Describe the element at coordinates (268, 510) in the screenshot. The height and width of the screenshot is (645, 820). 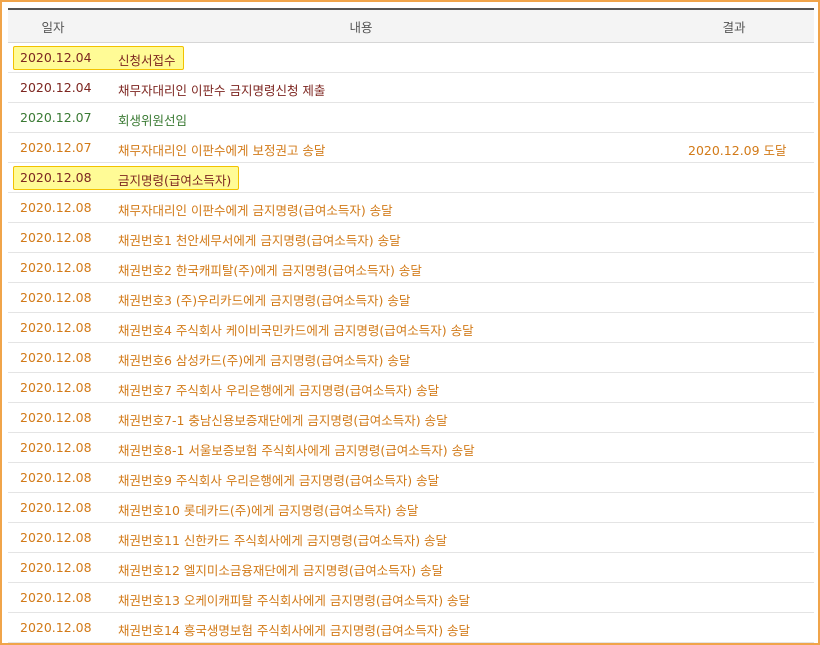
I see `row-content: 채권번호10 롯데카드(주)에게 금지명령(급여소득자) 송달` at that location.